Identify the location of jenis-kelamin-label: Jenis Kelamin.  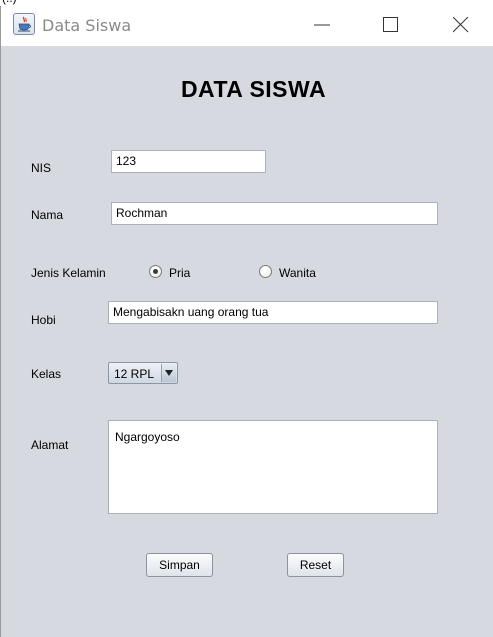
(68, 273).